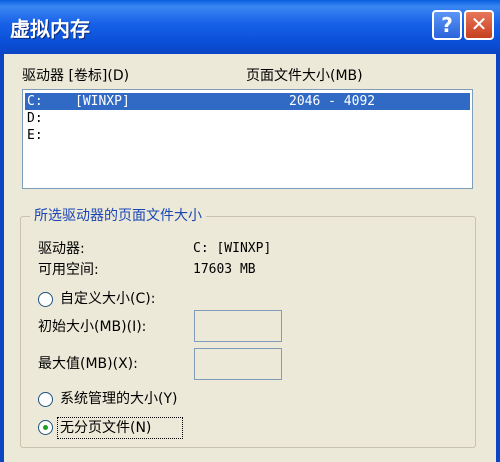 This screenshot has height=462, width=500. Describe the element at coordinates (247, 101) in the screenshot. I see `drive-row-c: C: [WINXP] 2046 - 4092` at that location.